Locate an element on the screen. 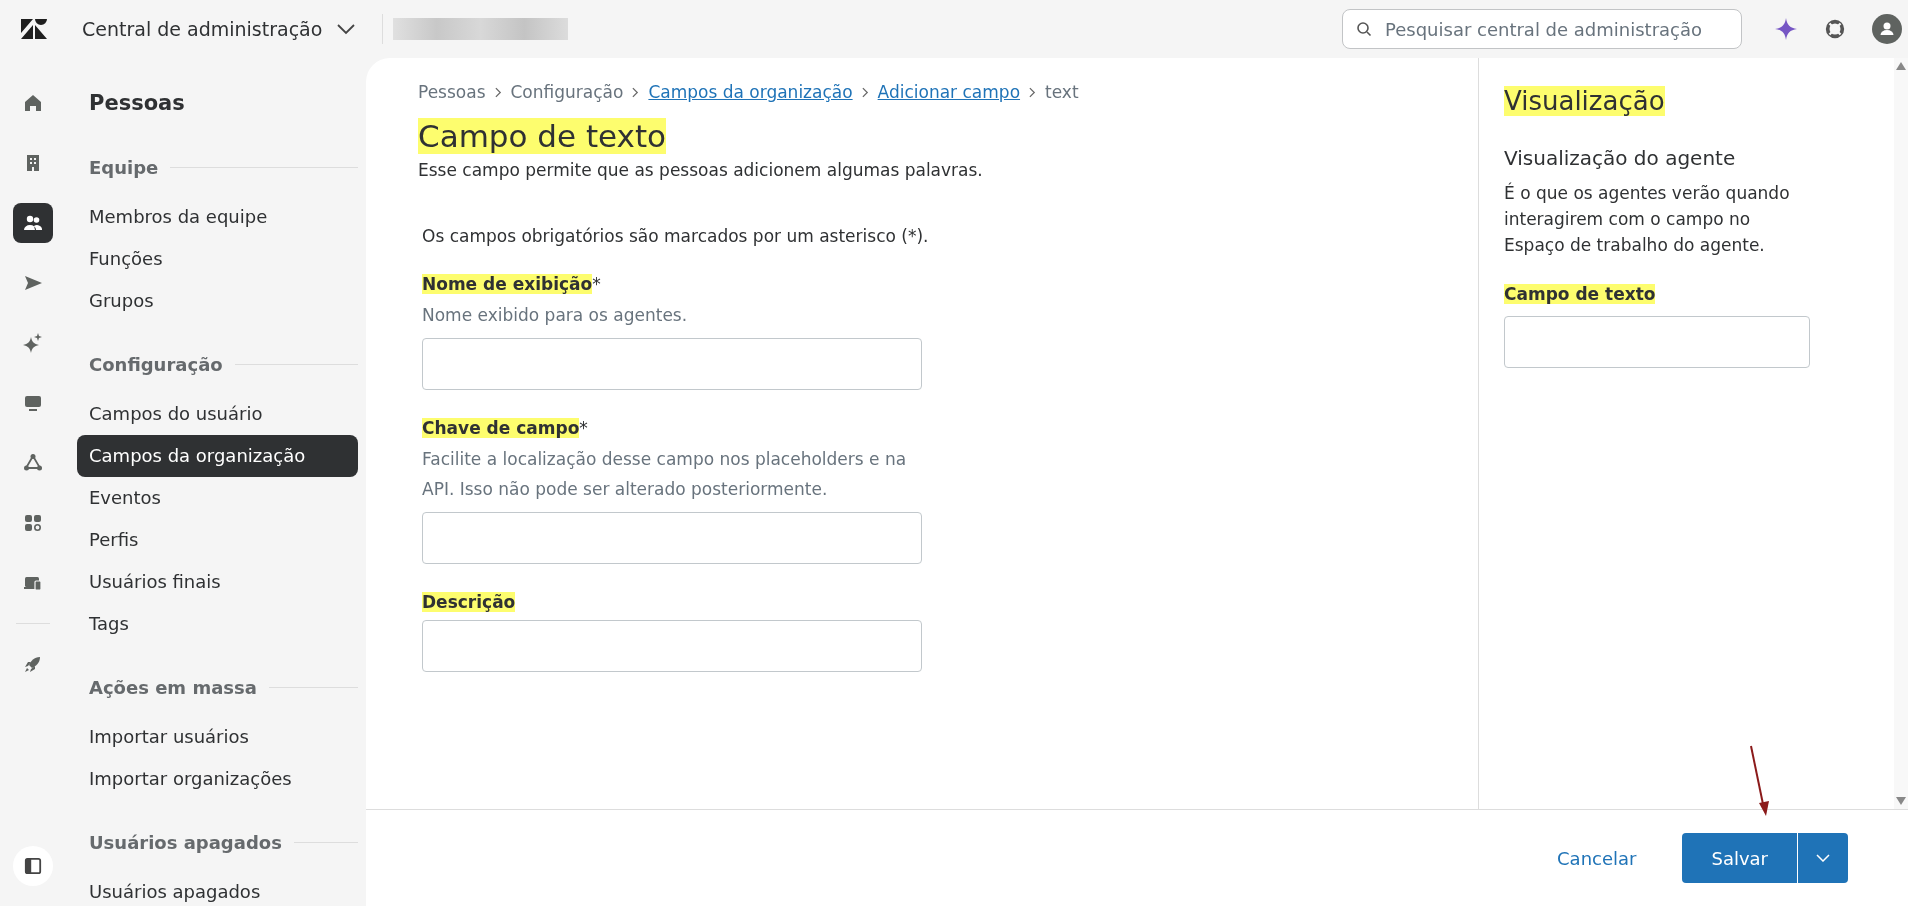 Image resolution: width=1908 pixels, height=906 pixels. scrollbar is located at coordinates (1901, 433).